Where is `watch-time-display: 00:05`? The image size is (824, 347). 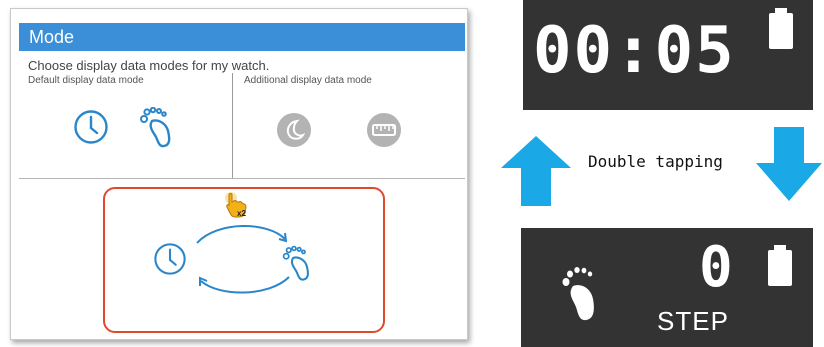 watch-time-display: 00:05 is located at coordinates (668, 55).